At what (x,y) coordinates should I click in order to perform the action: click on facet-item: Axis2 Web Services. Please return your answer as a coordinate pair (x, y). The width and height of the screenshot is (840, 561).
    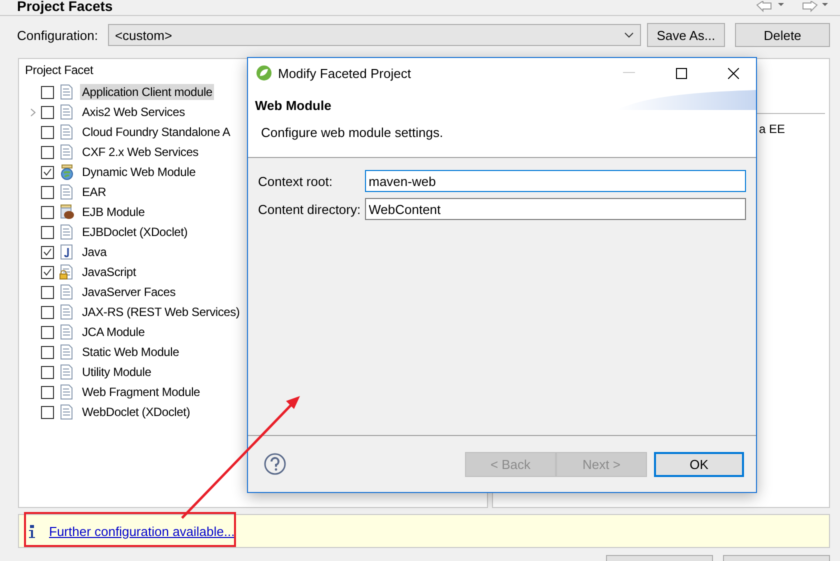
    Looking at the image, I should click on (133, 112).